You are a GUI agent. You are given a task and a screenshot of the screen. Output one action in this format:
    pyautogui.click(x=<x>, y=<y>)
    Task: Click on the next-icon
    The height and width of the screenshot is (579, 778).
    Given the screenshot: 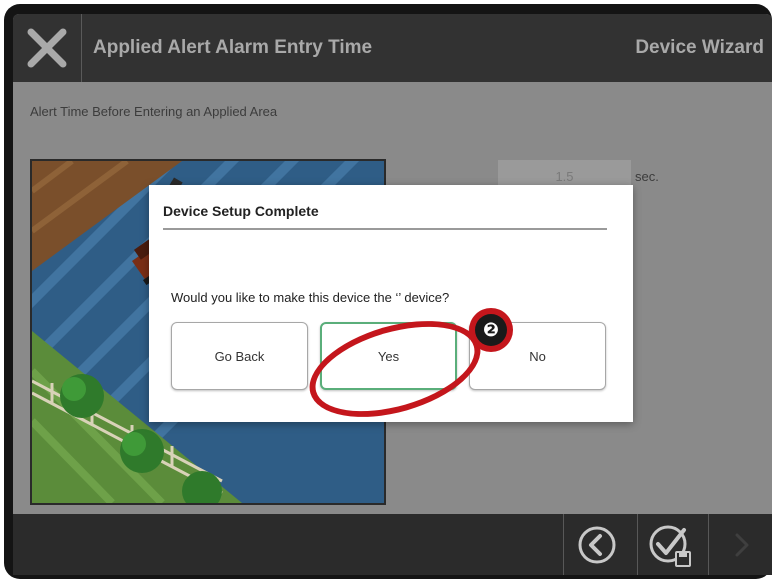 What is the action you would take?
    pyautogui.click(x=742, y=544)
    